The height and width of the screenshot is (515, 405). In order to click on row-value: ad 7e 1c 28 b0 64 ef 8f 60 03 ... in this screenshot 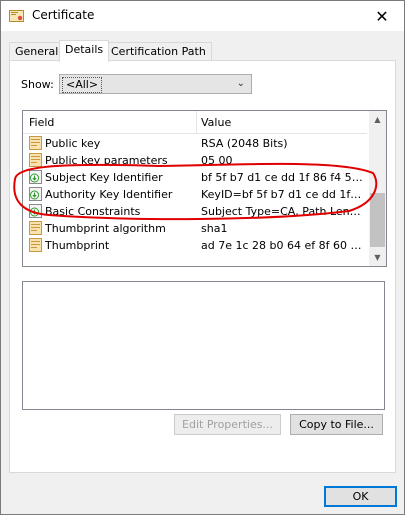, I will do `click(282, 245)`.